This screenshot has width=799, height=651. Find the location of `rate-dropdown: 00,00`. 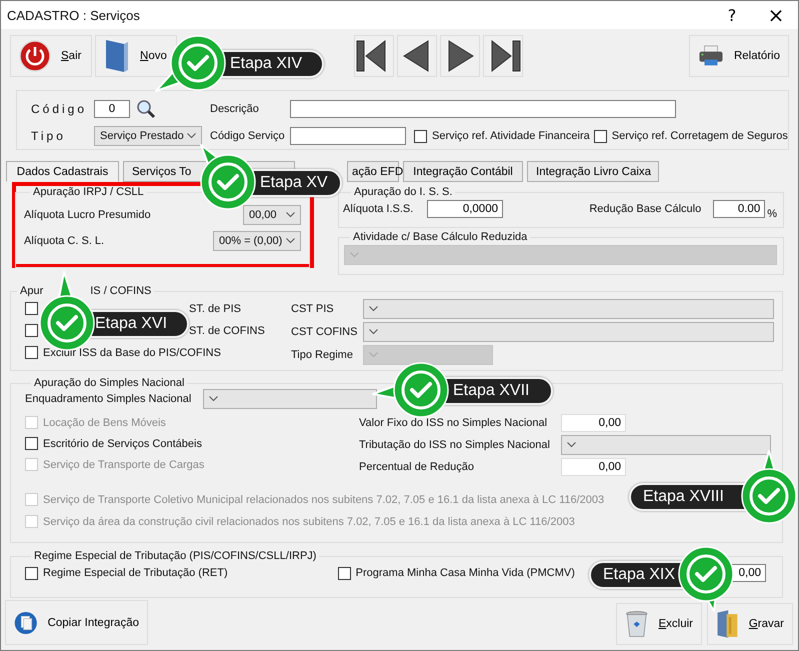

rate-dropdown: 00,00 is located at coordinates (272, 215).